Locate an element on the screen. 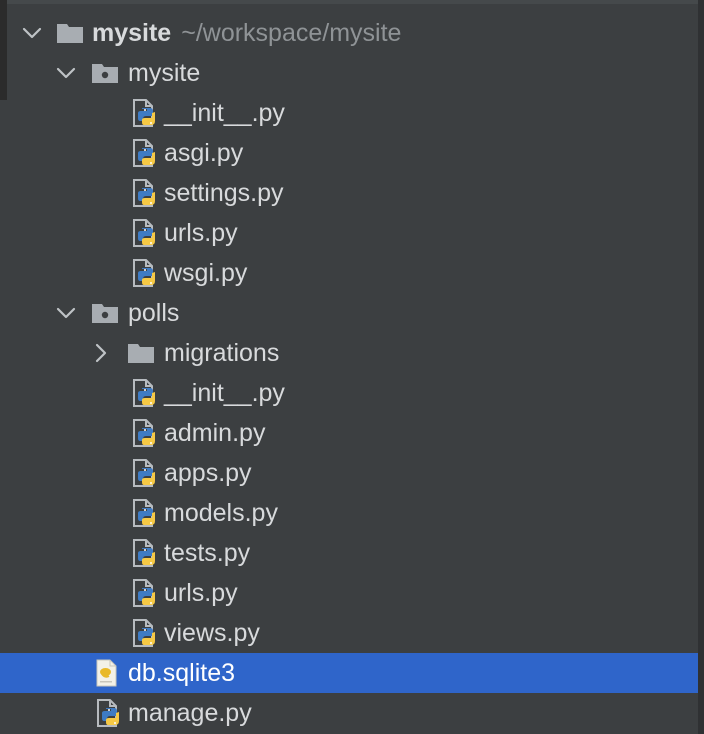  tree-file-models-py: models.py is located at coordinates (349, 513).